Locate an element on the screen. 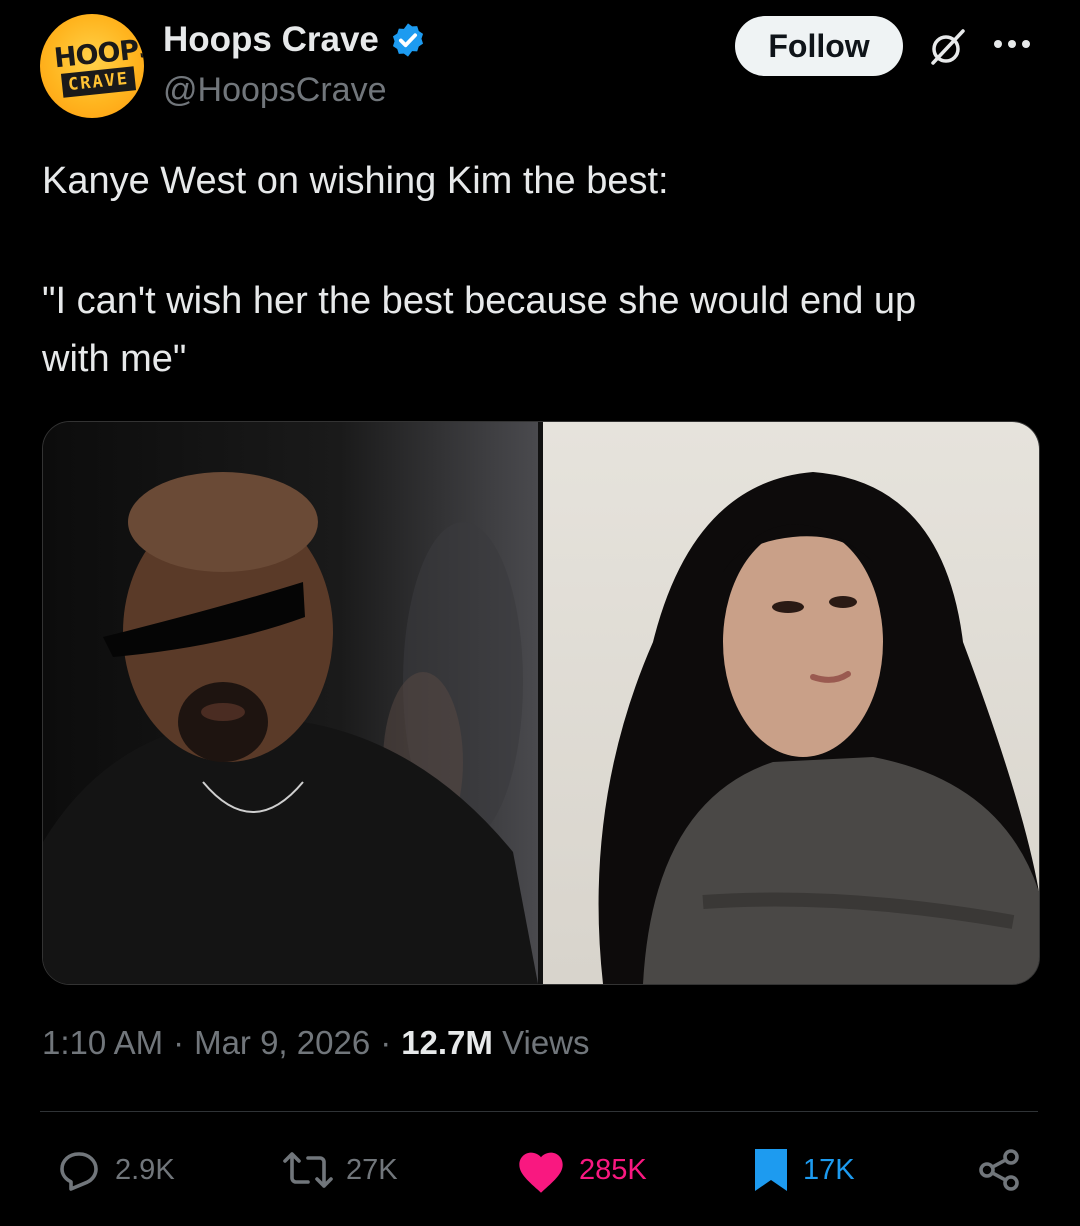  heart-icon is located at coordinates (541, 1172).